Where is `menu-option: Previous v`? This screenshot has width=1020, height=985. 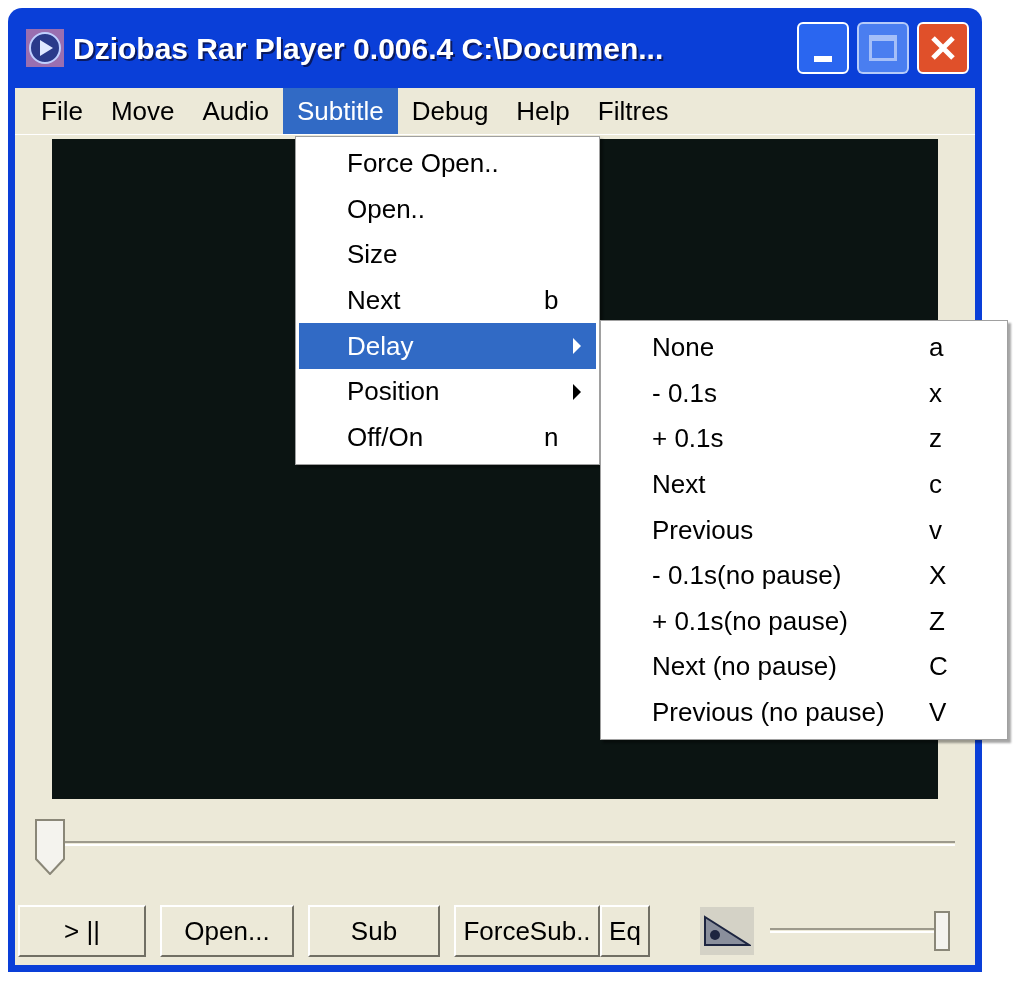
menu-option: Previous v is located at coordinates (804, 530).